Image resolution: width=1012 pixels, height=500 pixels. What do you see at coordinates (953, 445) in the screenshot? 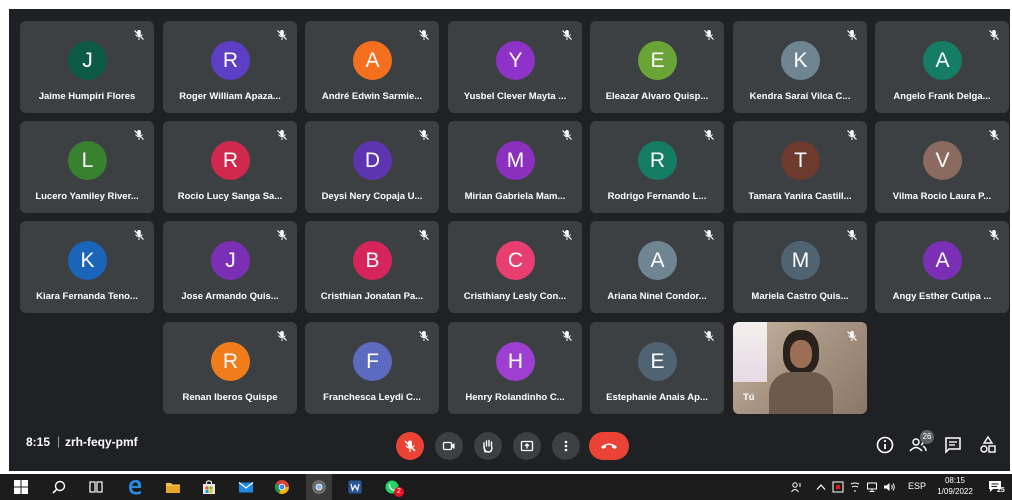
I see `chat-icon` at bounding box center [953, 445].